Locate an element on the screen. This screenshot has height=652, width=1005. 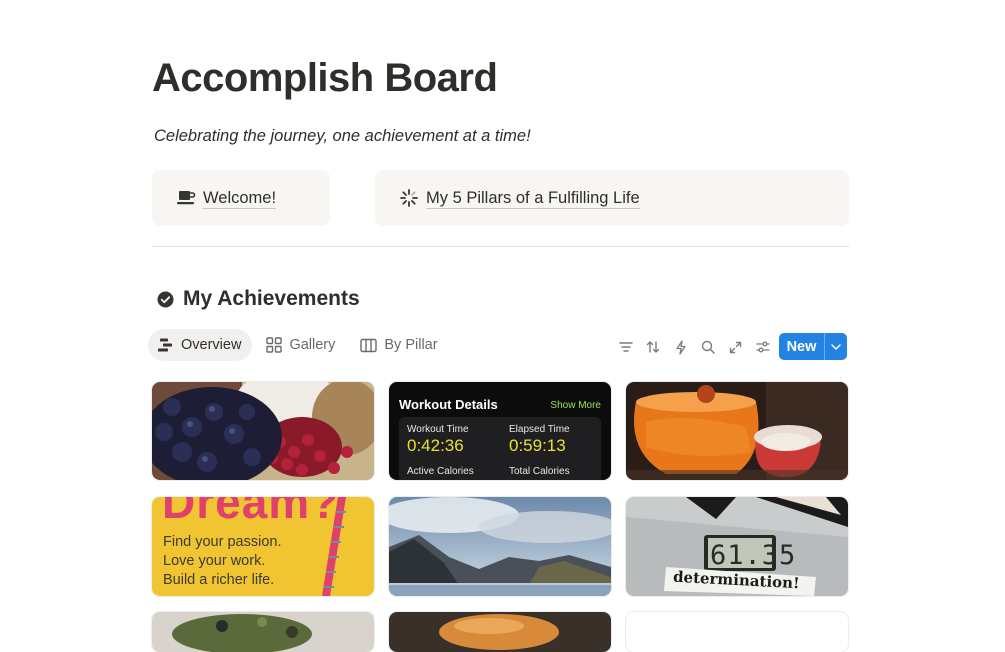
chevron-down-icon is located at coordinates (836, 346).